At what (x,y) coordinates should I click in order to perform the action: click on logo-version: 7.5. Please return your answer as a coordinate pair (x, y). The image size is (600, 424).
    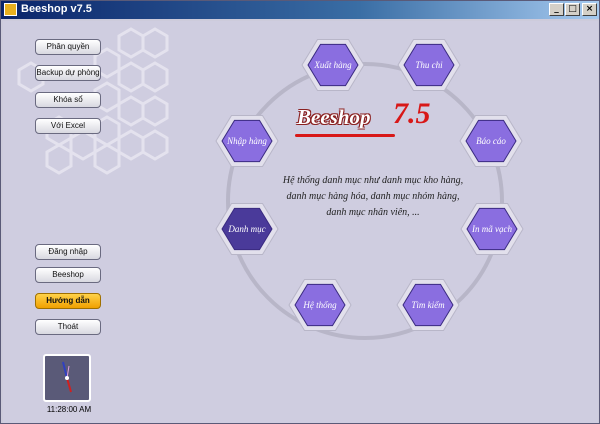
    Looking at the image, I should click on (412, 113).